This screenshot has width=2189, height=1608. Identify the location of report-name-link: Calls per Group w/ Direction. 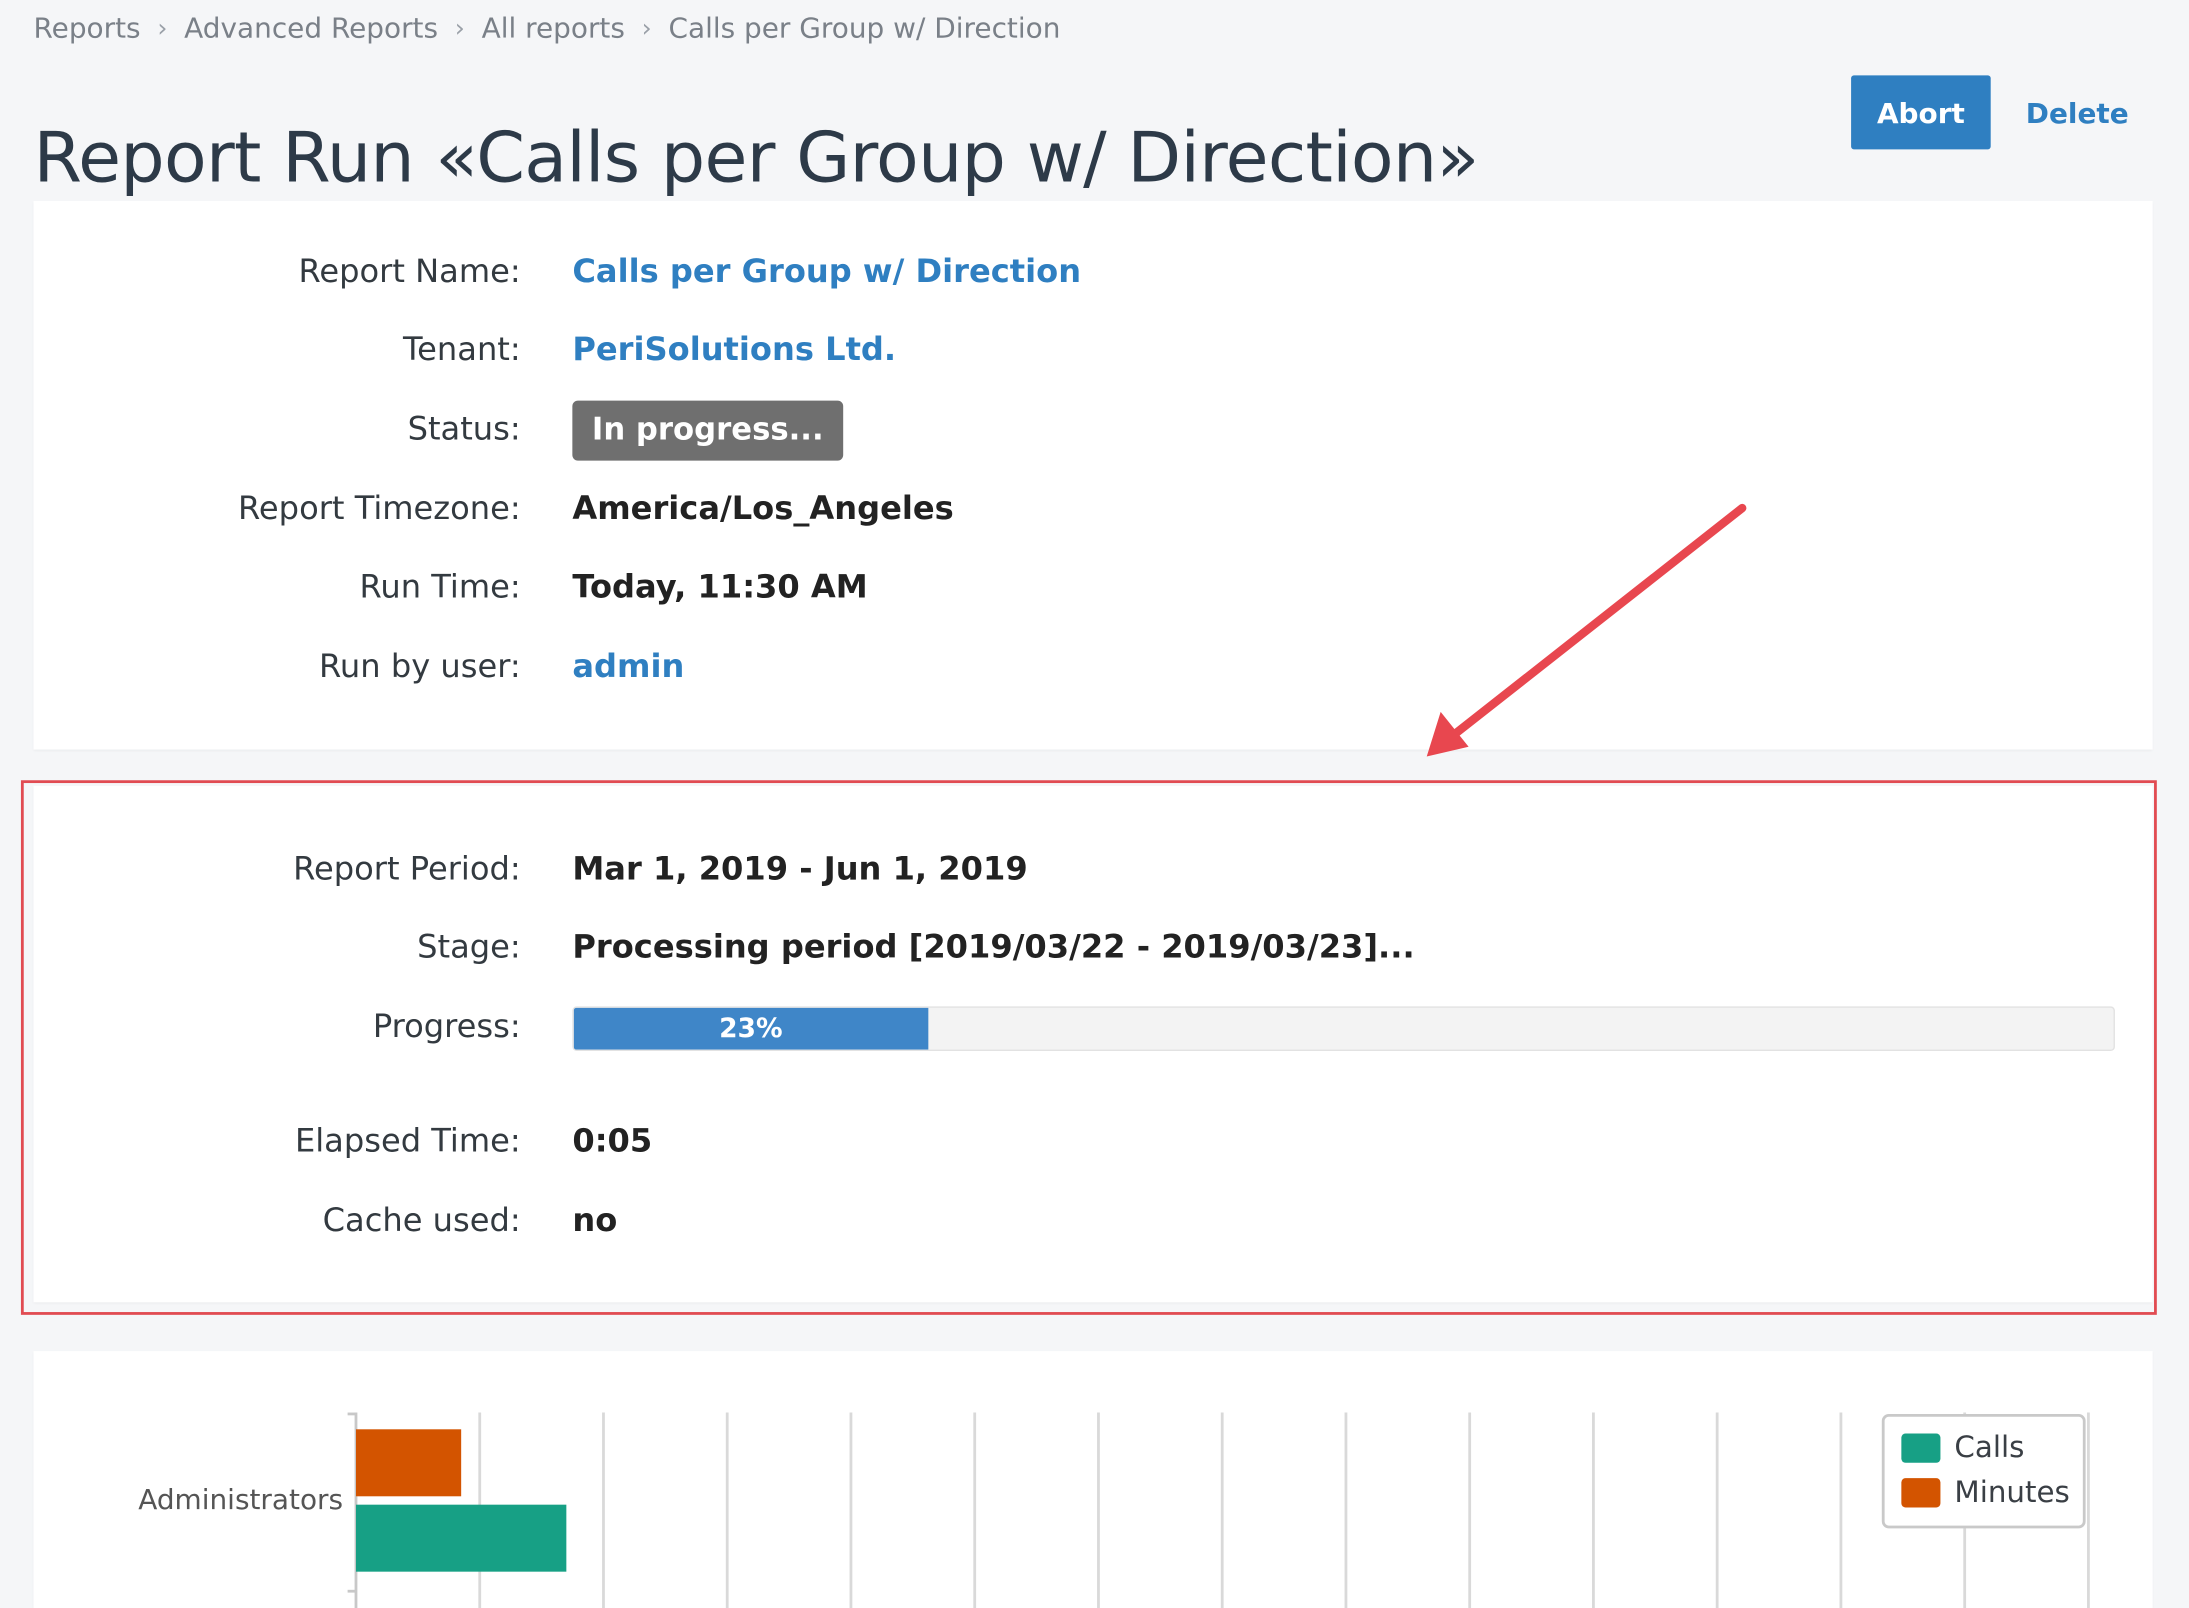
(826, 272).